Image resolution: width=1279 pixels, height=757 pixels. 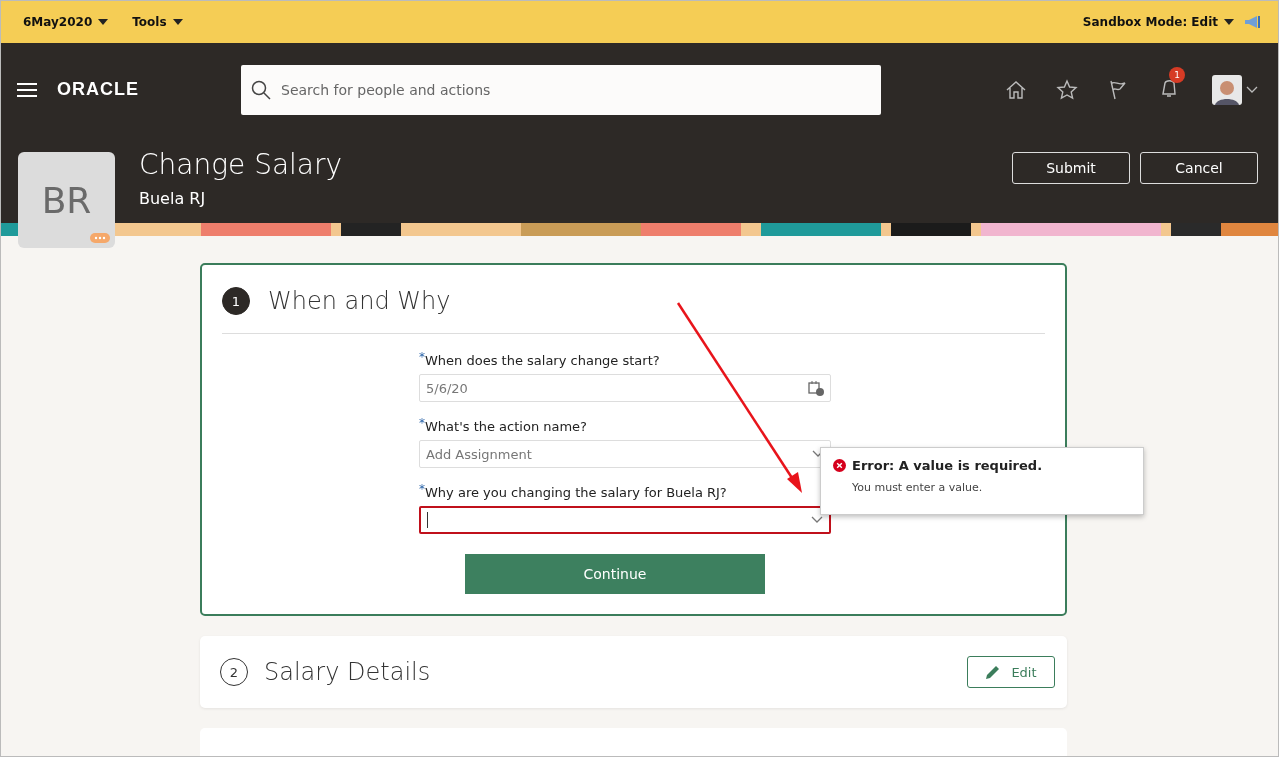 What do you see at coordinates (27, 89) in the screenshot?
I see `menu-icon` at bounding box center [27, 89].